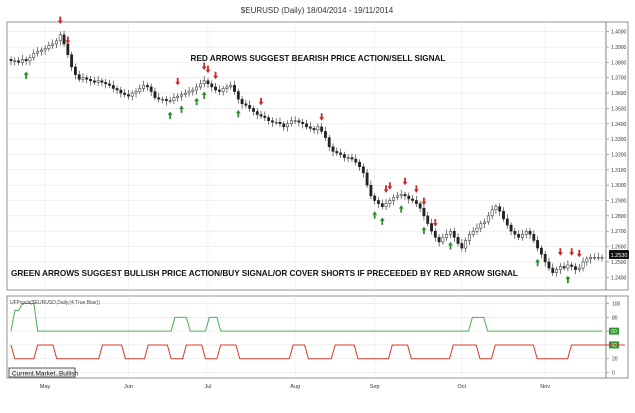  I want to click on price-tick-label: 1.2500, so click(619, 263).